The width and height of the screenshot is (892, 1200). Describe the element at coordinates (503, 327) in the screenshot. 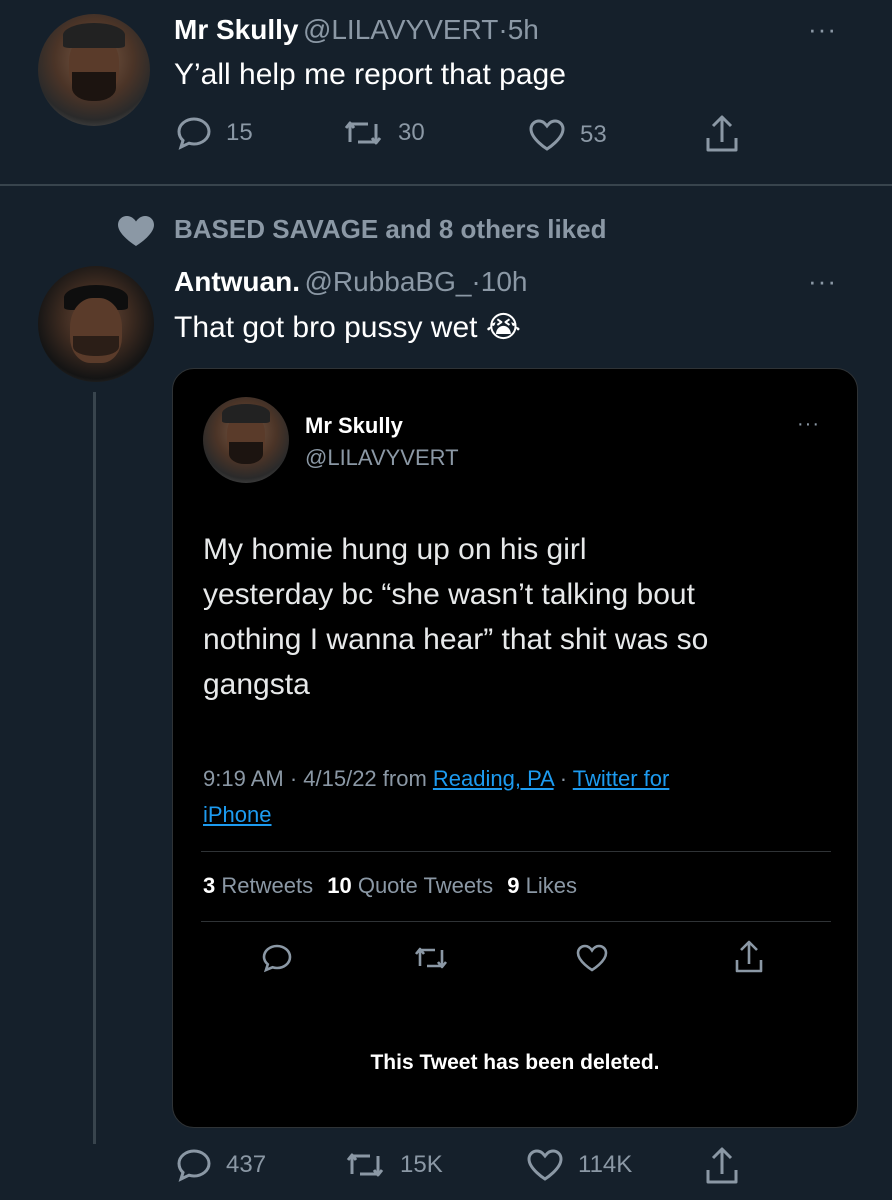

I see `crying-face-icon: 😭` at that location.